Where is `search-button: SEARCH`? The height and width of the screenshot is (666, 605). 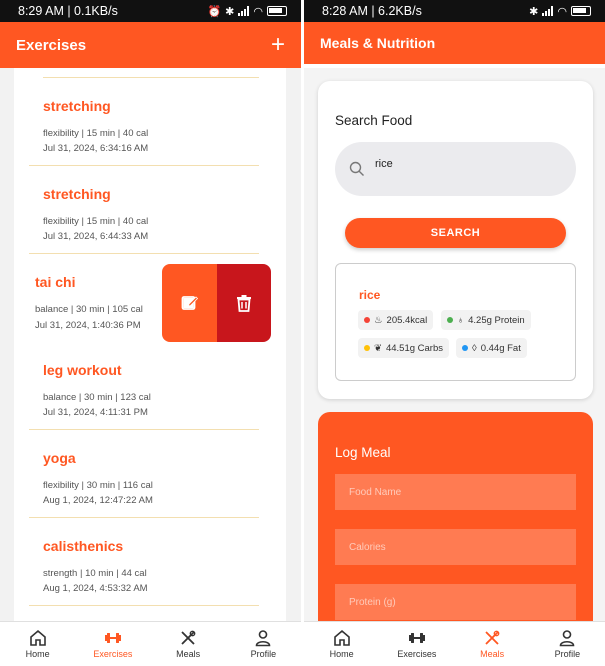 search-button: SEARCH is located at coordinates (455, 233).